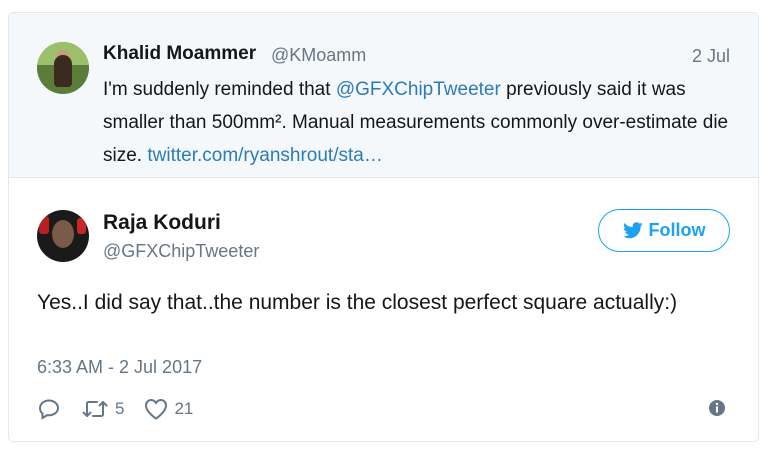 The height and width of the screenshot is (452, 768). Describe the element at coordinates (219, 89) in the screenshot. I see `quoted-text-before: I'm suddenly reminded that` at that location.